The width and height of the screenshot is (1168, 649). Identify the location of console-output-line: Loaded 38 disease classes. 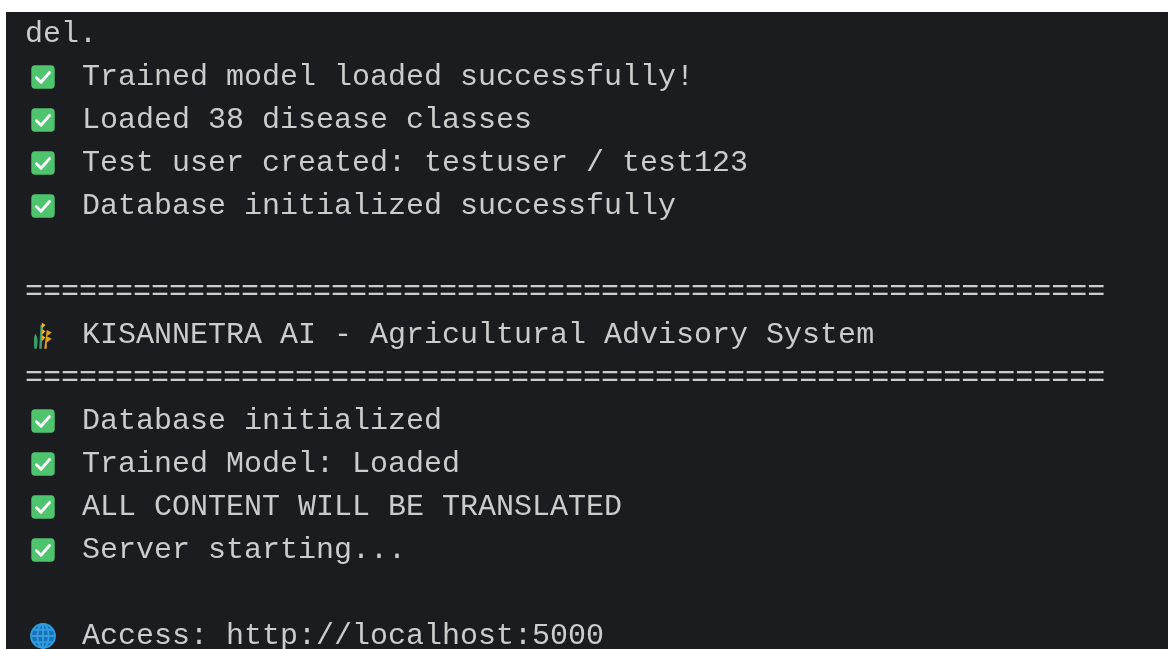
(307, 119).